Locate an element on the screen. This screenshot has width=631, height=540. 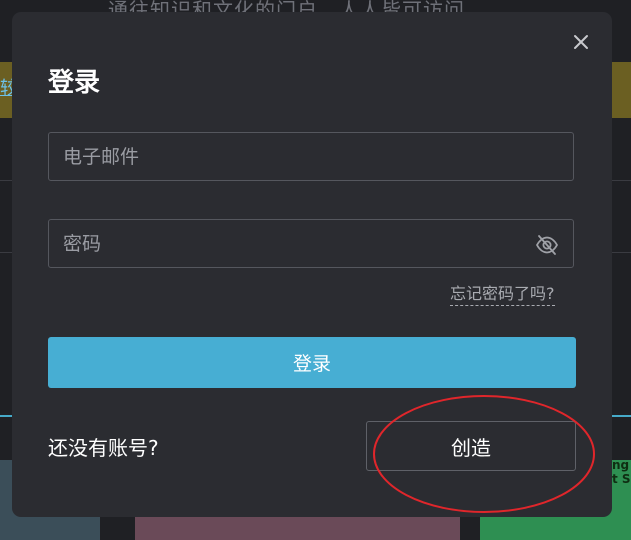
email-field is located at coordinates (311, 156).